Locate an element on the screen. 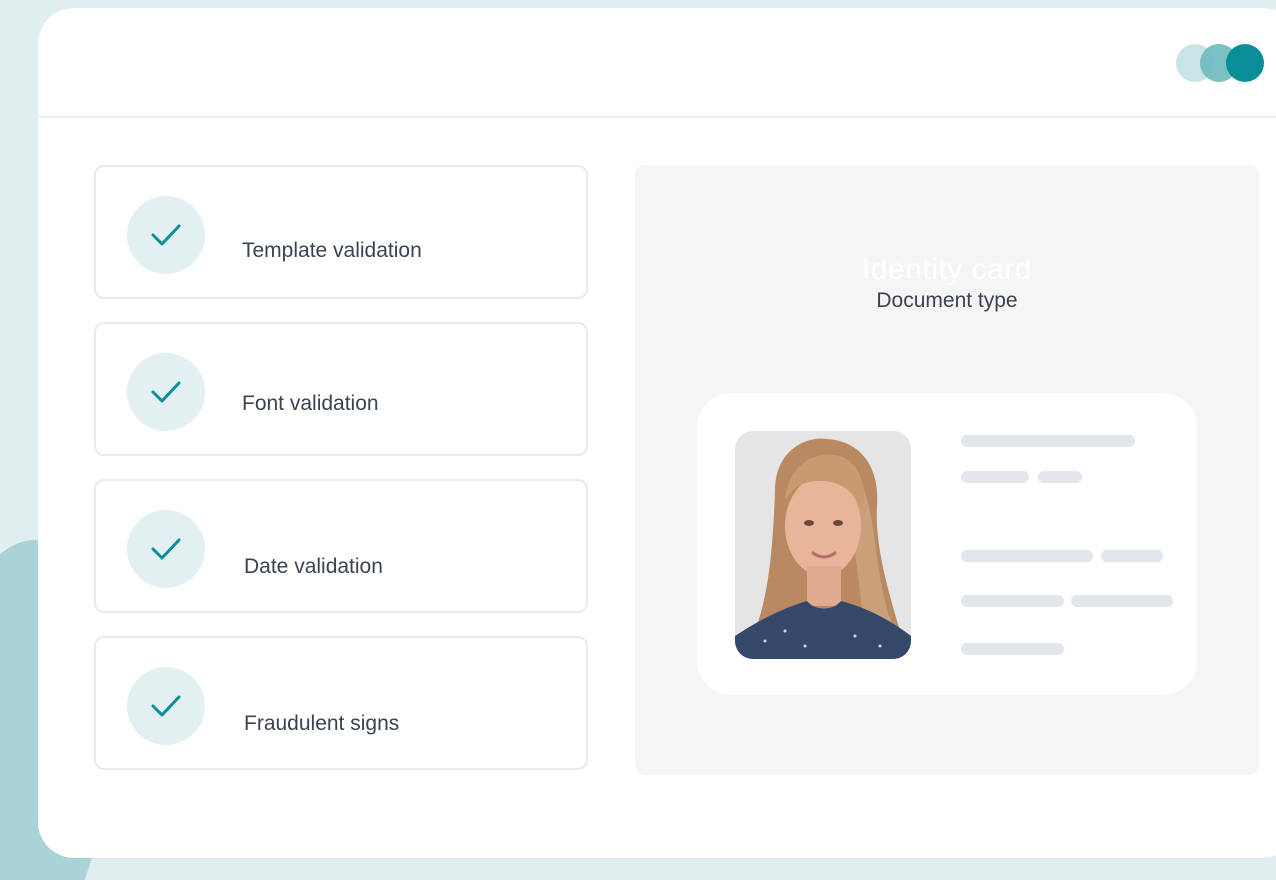 The height and width of the screenshot is (880, 1276). check-card-font: Font validation is located at coordinates (341, 389).